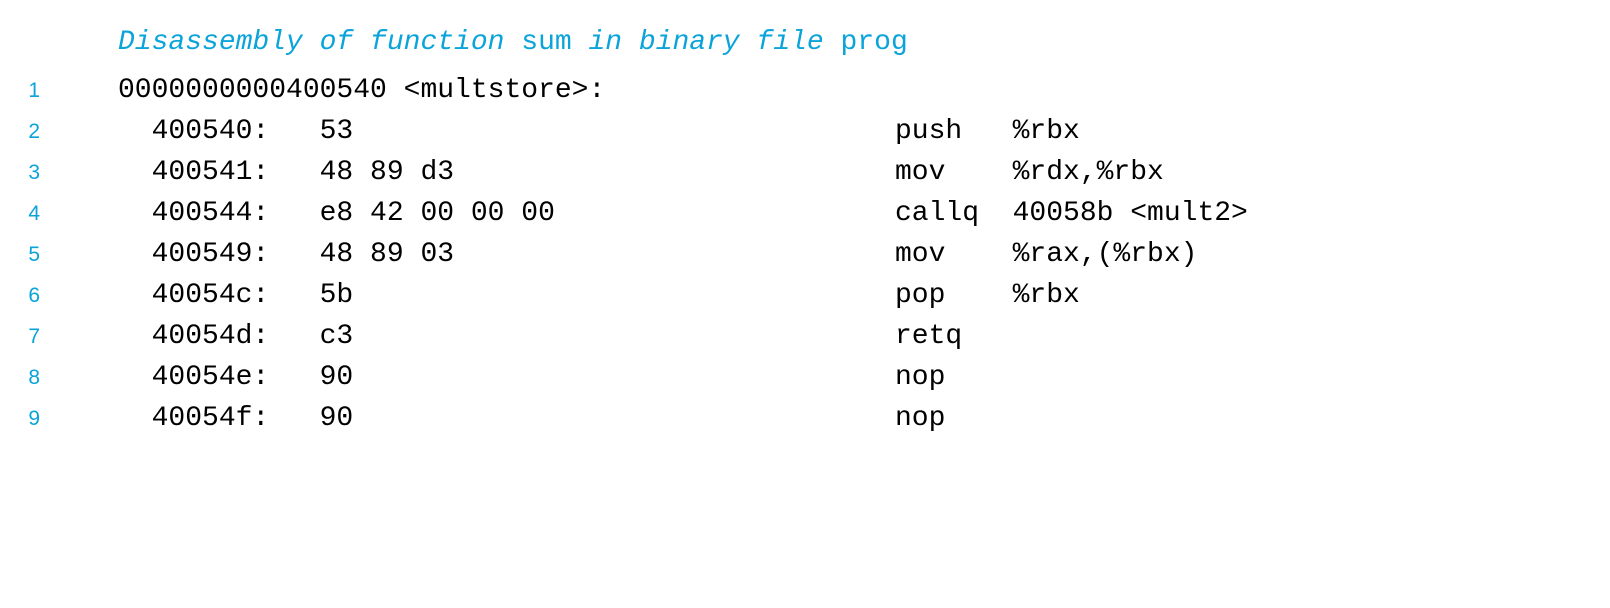  I want to click on code-row: 3 400541: 48 89 d3 mov %rdx,%rbx, so click(805, 172).